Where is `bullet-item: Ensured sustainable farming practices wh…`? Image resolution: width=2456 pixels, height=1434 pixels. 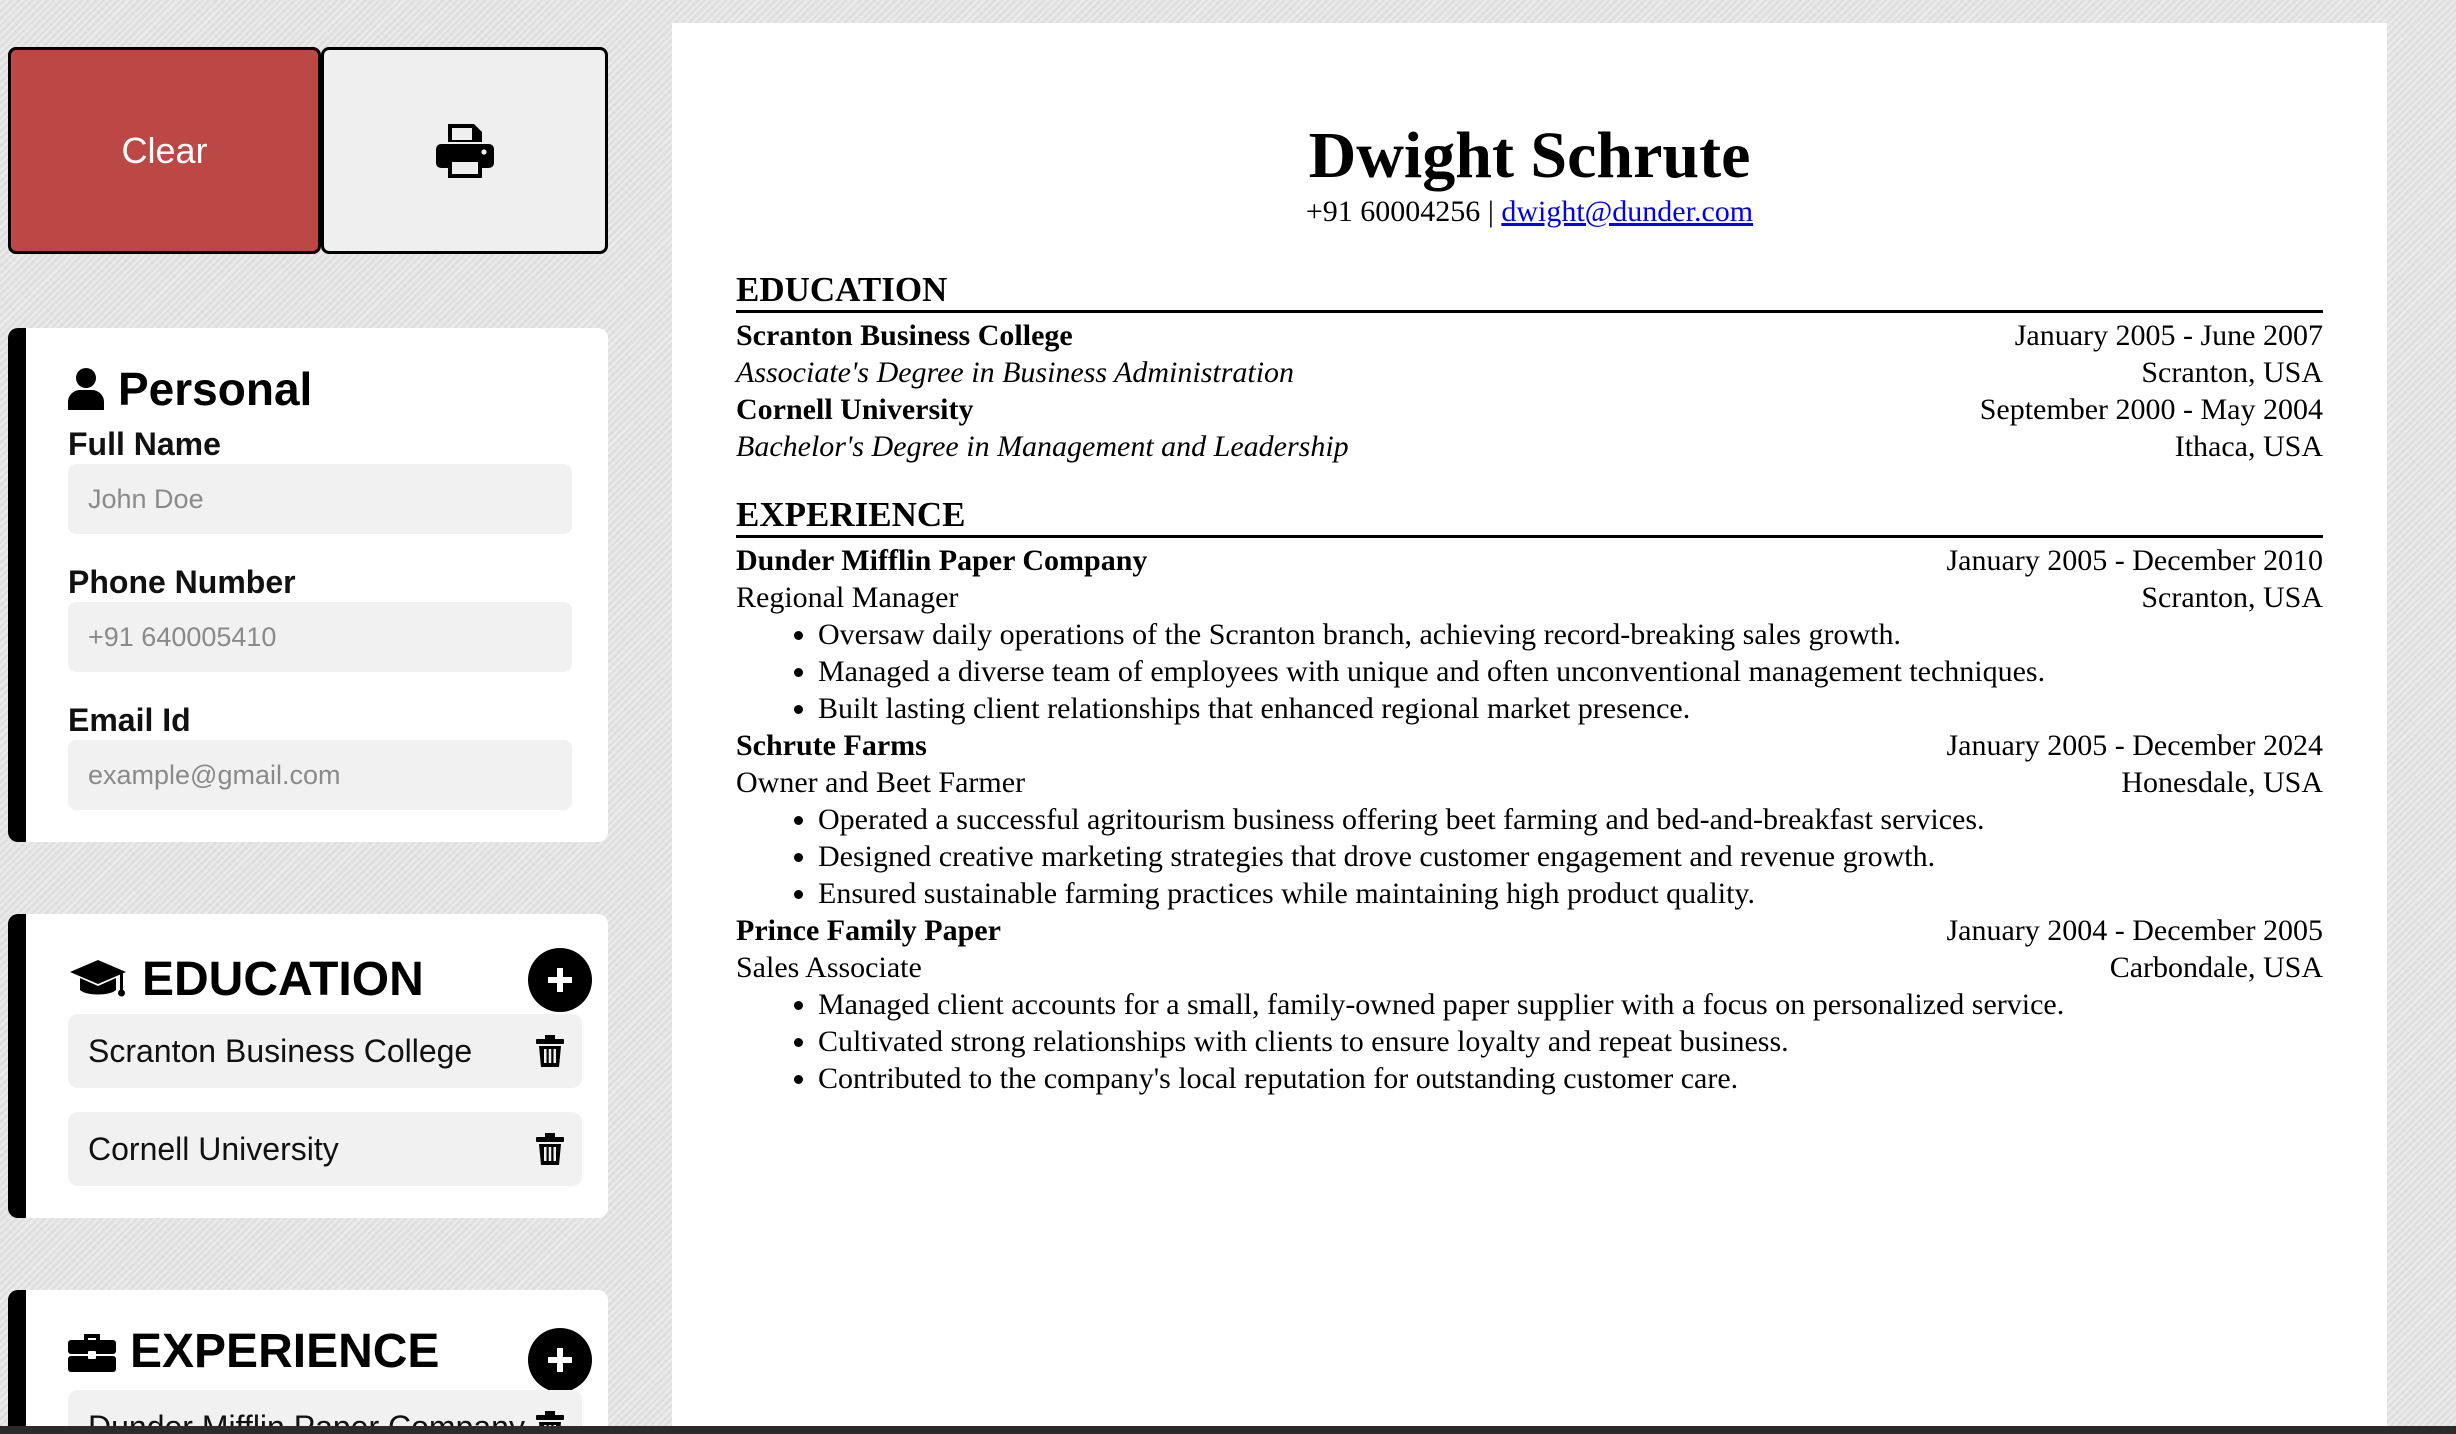
bullet-item: Ensured sustainable farming practices wh… is located at coordinates (1570, 893).